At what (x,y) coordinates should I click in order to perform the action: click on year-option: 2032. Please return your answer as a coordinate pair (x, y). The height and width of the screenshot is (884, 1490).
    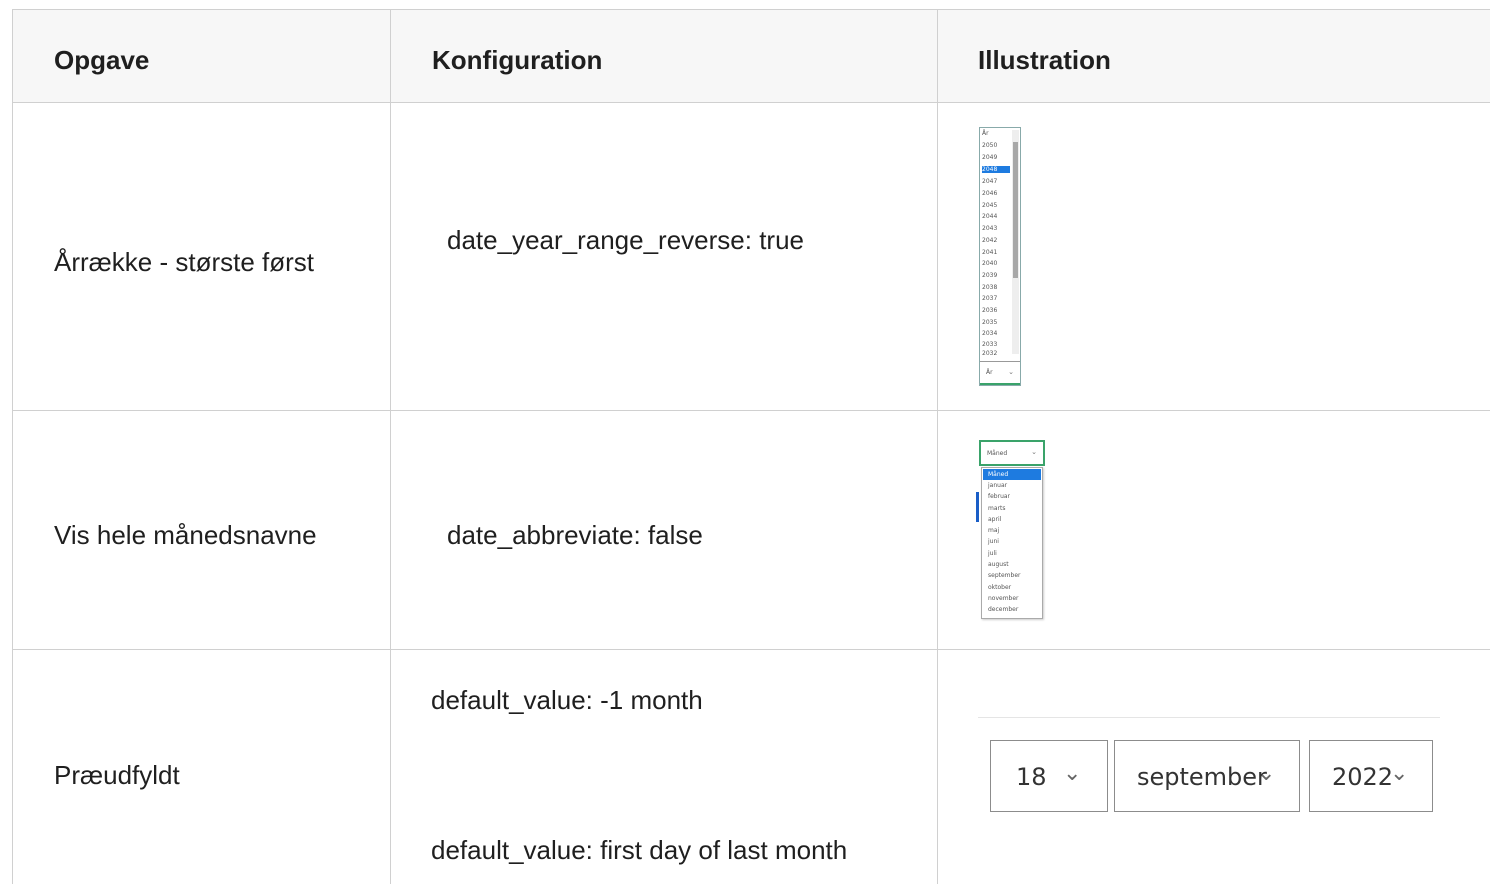
    Looking at the image, I should click on (990, 353).